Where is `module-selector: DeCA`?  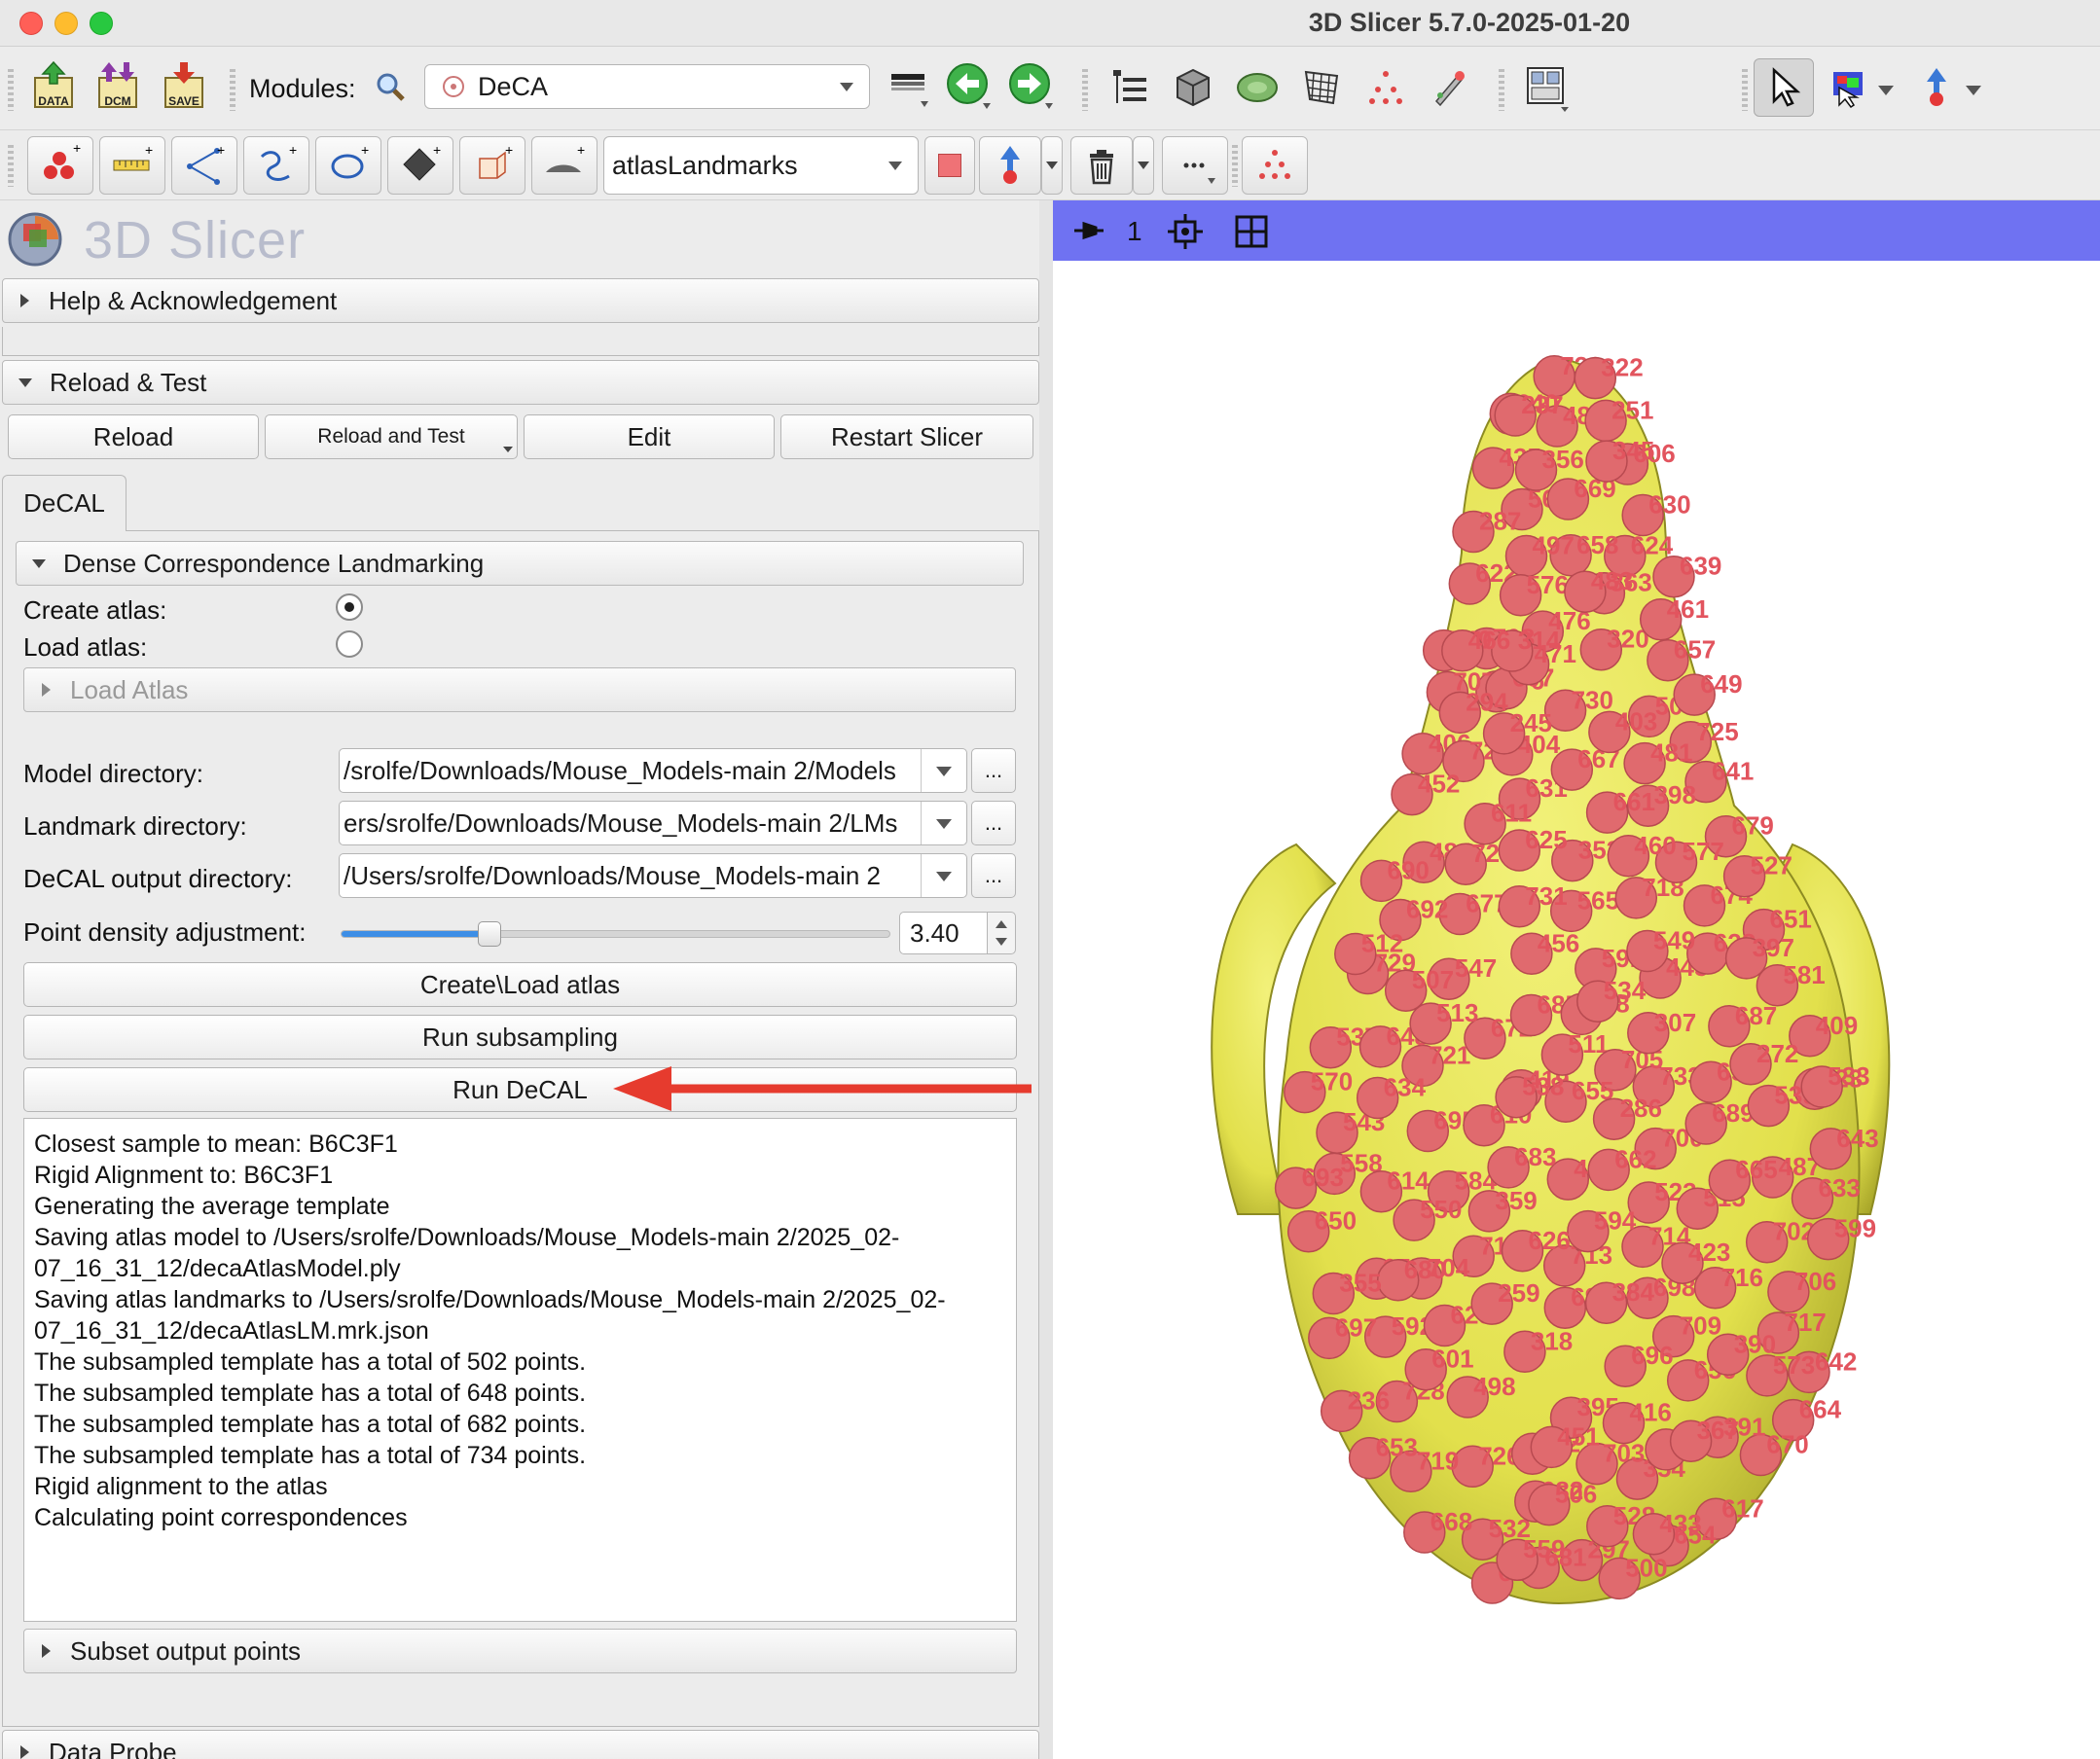
module-selector: DeCA is located at coordinates (647, 86).